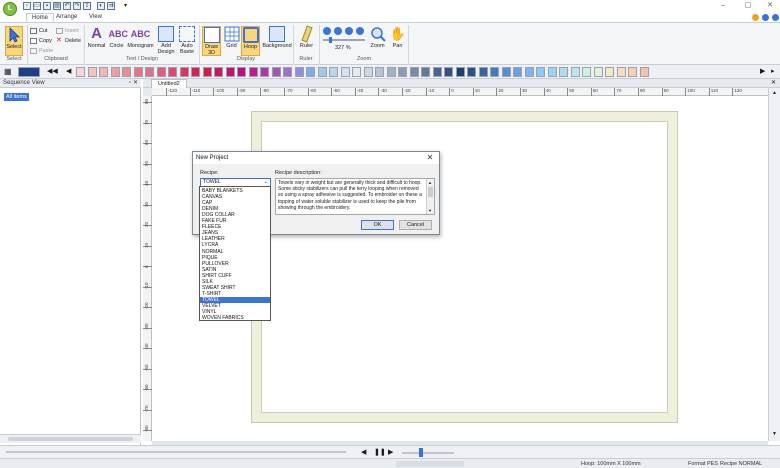 The height and width of the screenshot is (468, 780). Describe the element at coordinates (377, 225) in the screenshot. I see `ok-button: OK` at that location.